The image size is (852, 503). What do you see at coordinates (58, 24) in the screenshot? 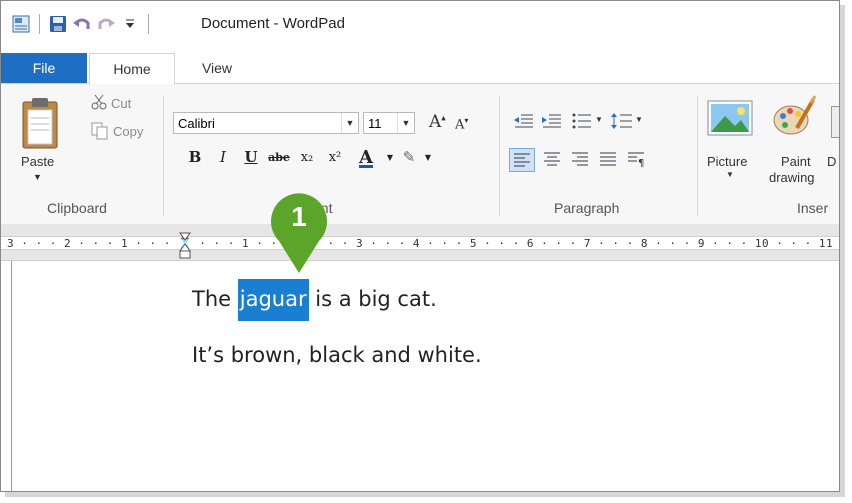
I see `save-icon` at bounding box center [58, 24].